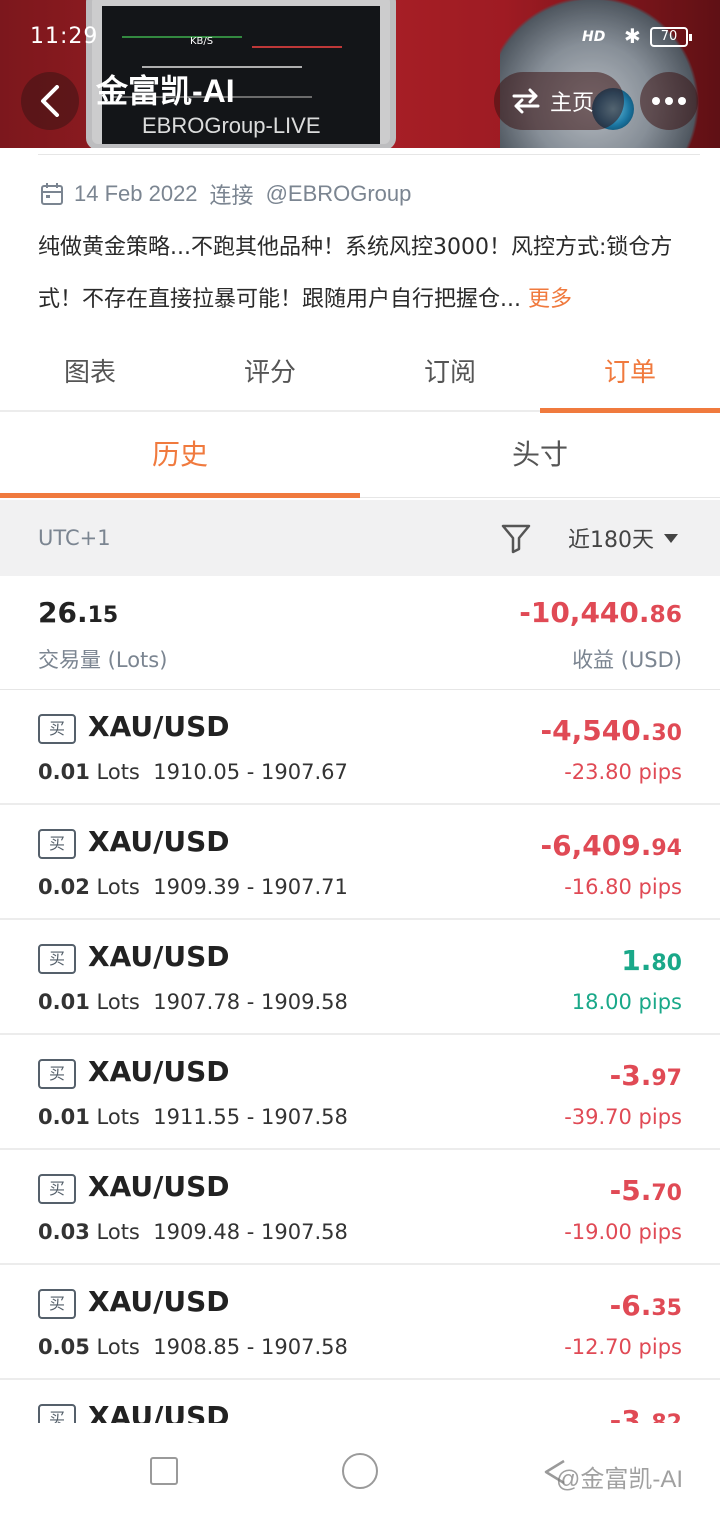 The image size is (720, 1520). What do you see at coordinates (572, 103) in the screenshot?
I see `home-button-label: 主页` at bounding box center [572, 103].